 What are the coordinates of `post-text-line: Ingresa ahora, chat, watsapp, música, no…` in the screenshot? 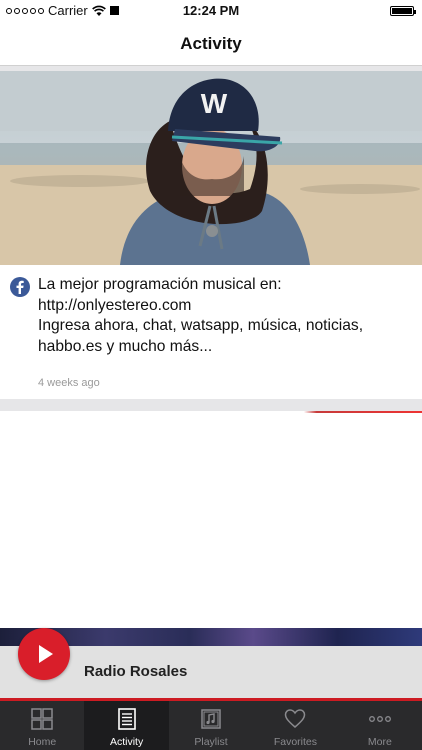 It's located at (201, 325).